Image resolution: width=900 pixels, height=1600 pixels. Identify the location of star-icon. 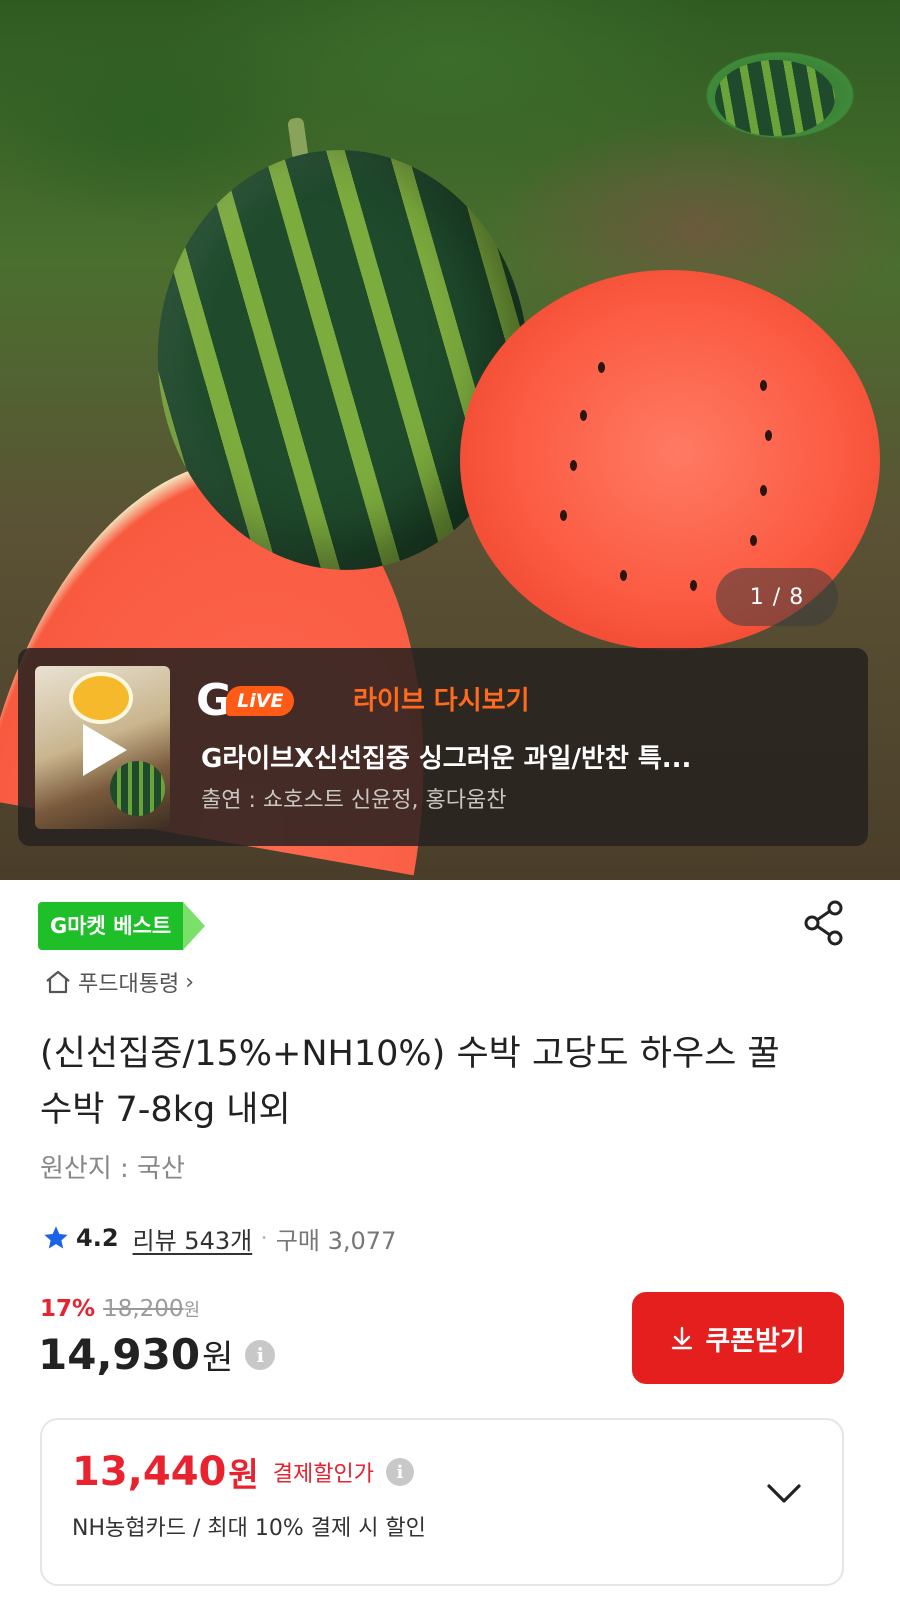
(56, 1237).